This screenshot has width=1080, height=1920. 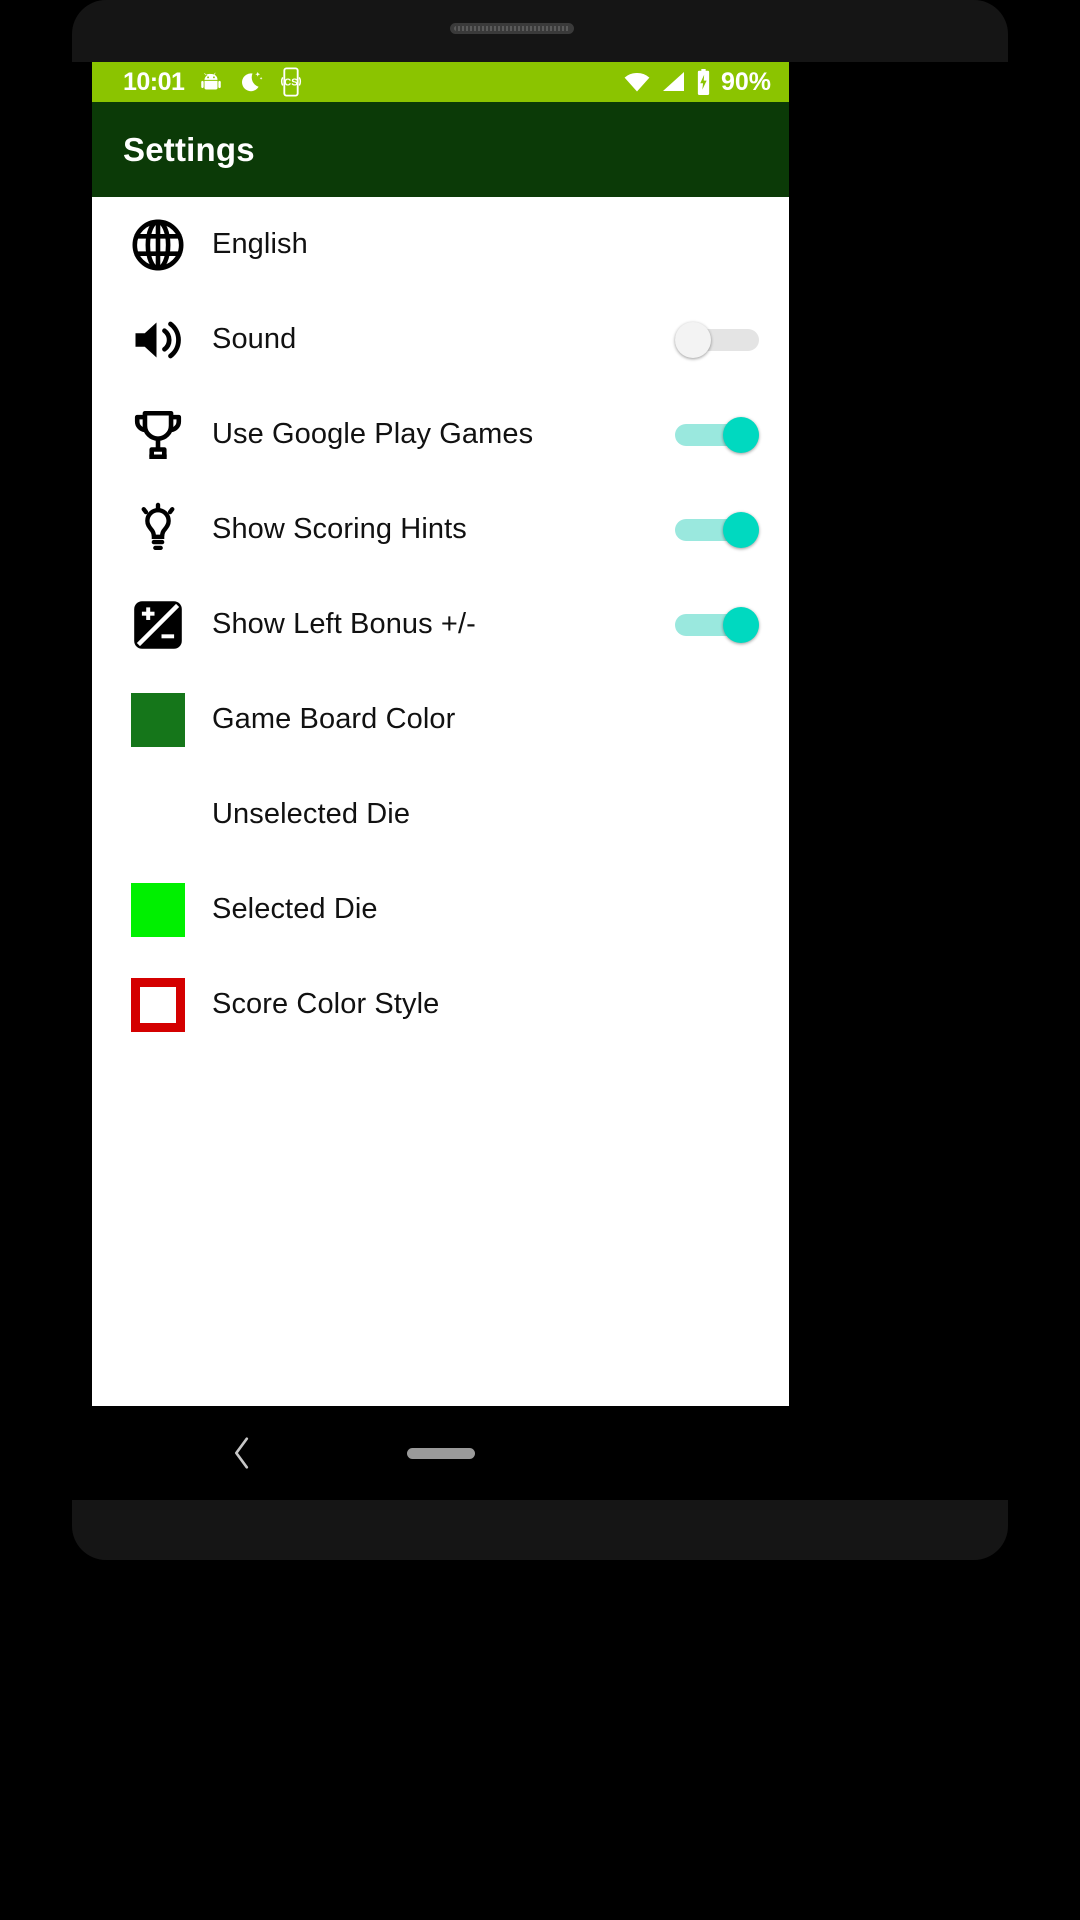 I want to click on status-bar-left: 10:01 CS, so click(x=198, y=82).